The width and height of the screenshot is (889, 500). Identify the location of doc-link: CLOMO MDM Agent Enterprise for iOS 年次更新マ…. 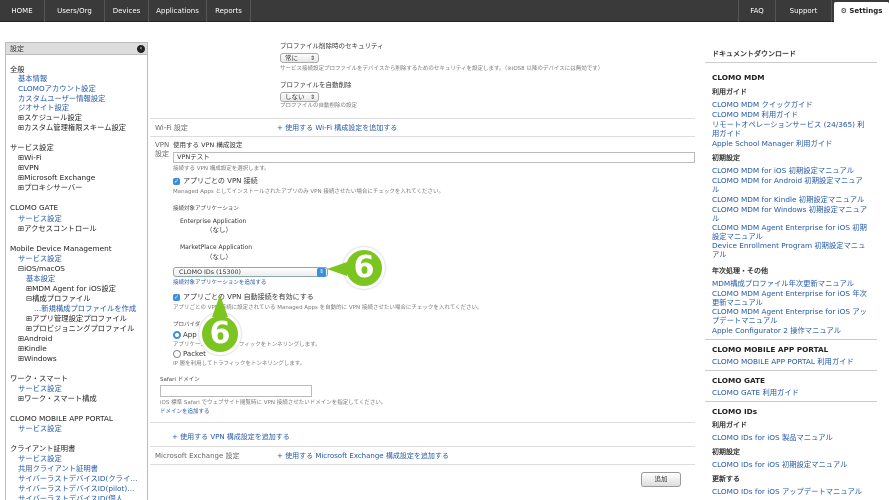
(789, 298).